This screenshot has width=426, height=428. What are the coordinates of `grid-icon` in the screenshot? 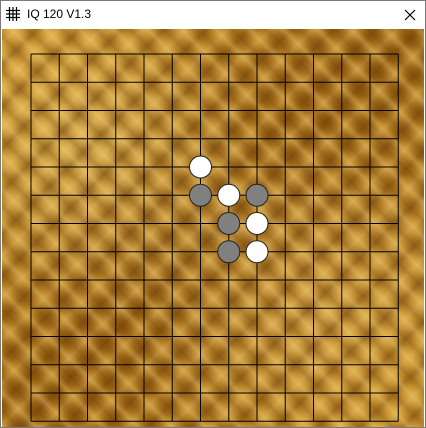 It's located at (13, 14).